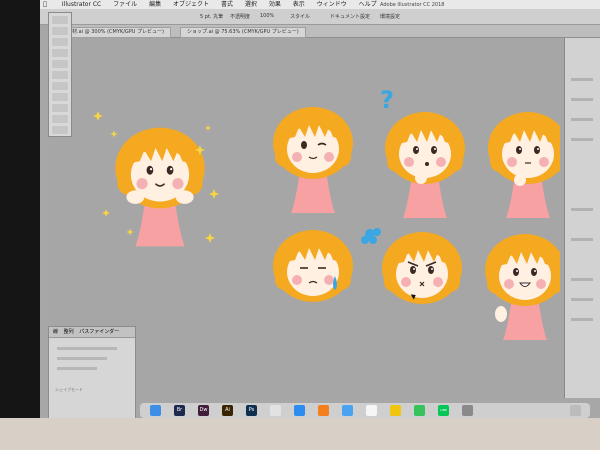 Image resolution: width=600 pixels, height=450 pixels. I want to click on dreamweaver-icon: Dw, so click(203, 410).